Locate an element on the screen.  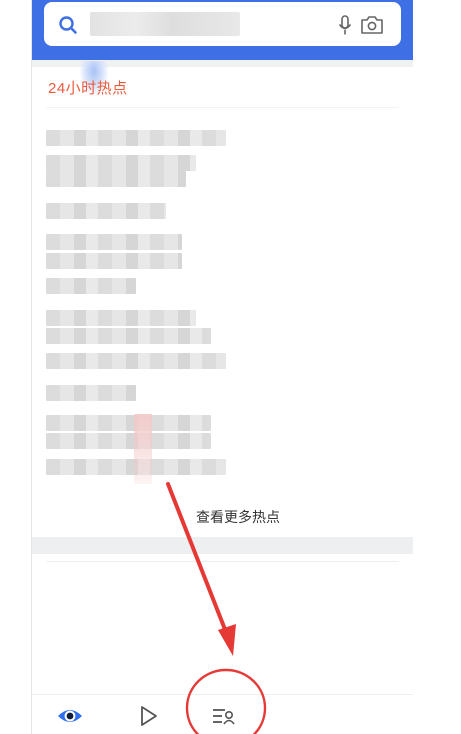
search-icon is located at coordinates (68, 27).